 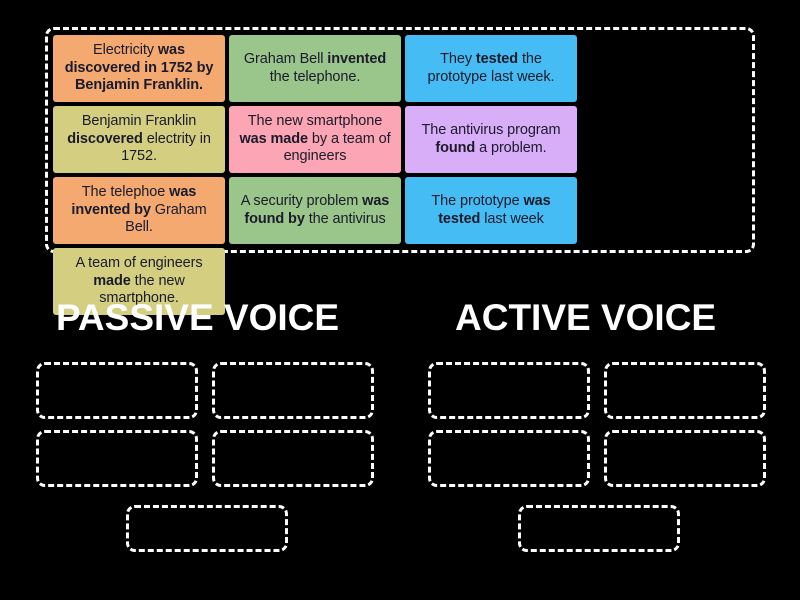 What do you see at coordinates (586, 317) in the screenshot?
I see `category-heading-active: ACTIVE VOICE` at bounding box center [586, 317].